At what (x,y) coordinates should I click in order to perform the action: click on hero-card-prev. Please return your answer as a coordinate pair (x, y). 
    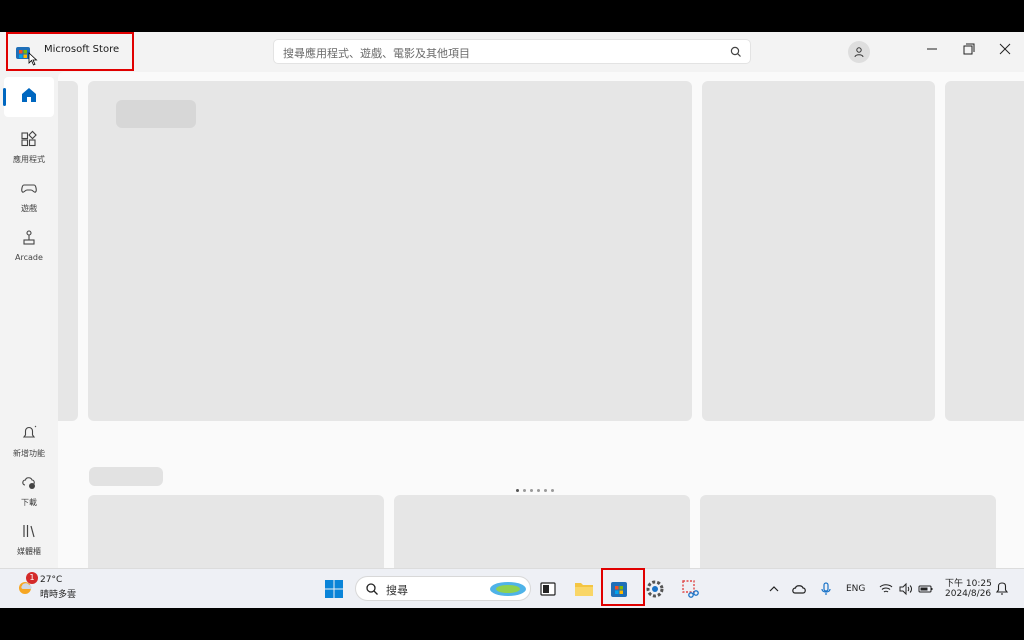
    Looking at the image, I should click on (68, 251).